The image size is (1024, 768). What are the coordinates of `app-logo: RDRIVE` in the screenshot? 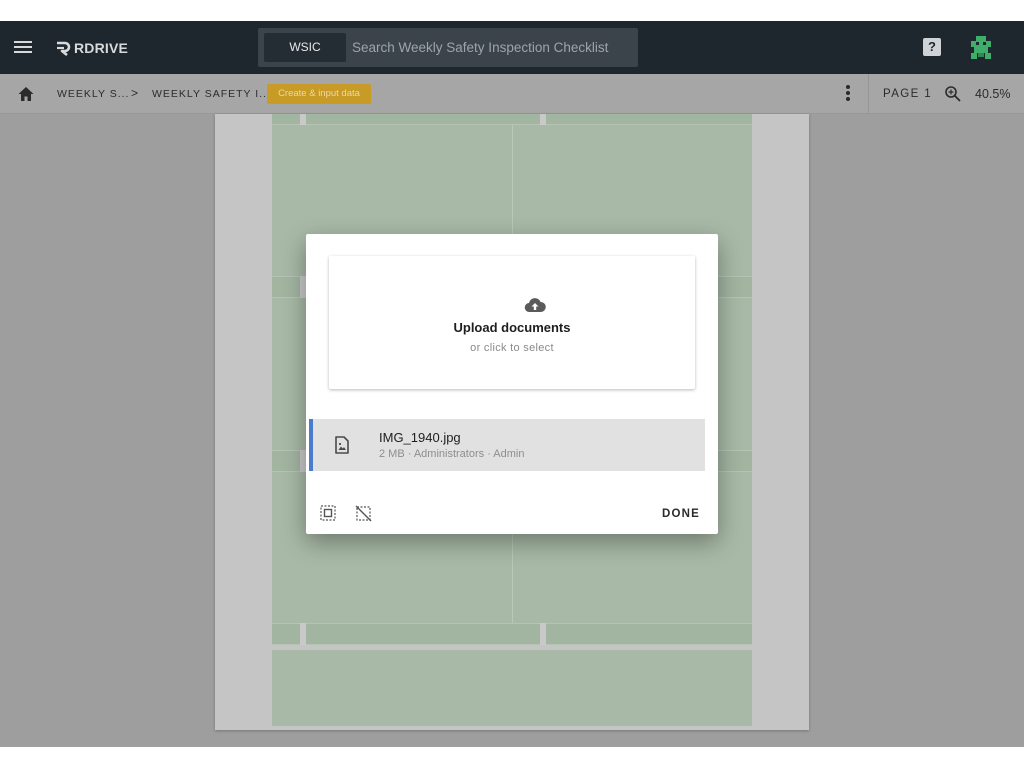 It's located at (91, 48).